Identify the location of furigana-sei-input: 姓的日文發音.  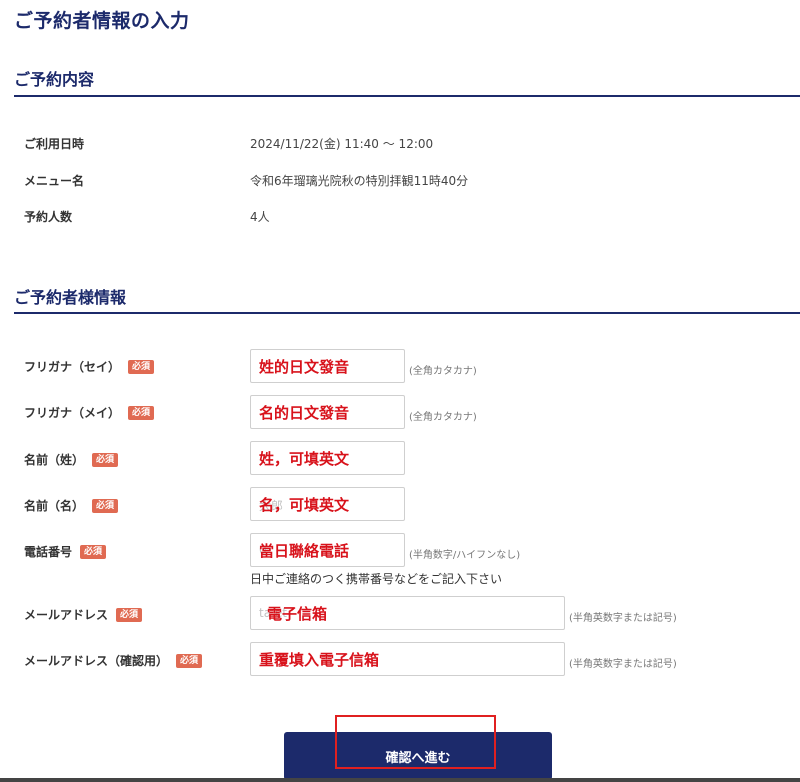
(327, 366).